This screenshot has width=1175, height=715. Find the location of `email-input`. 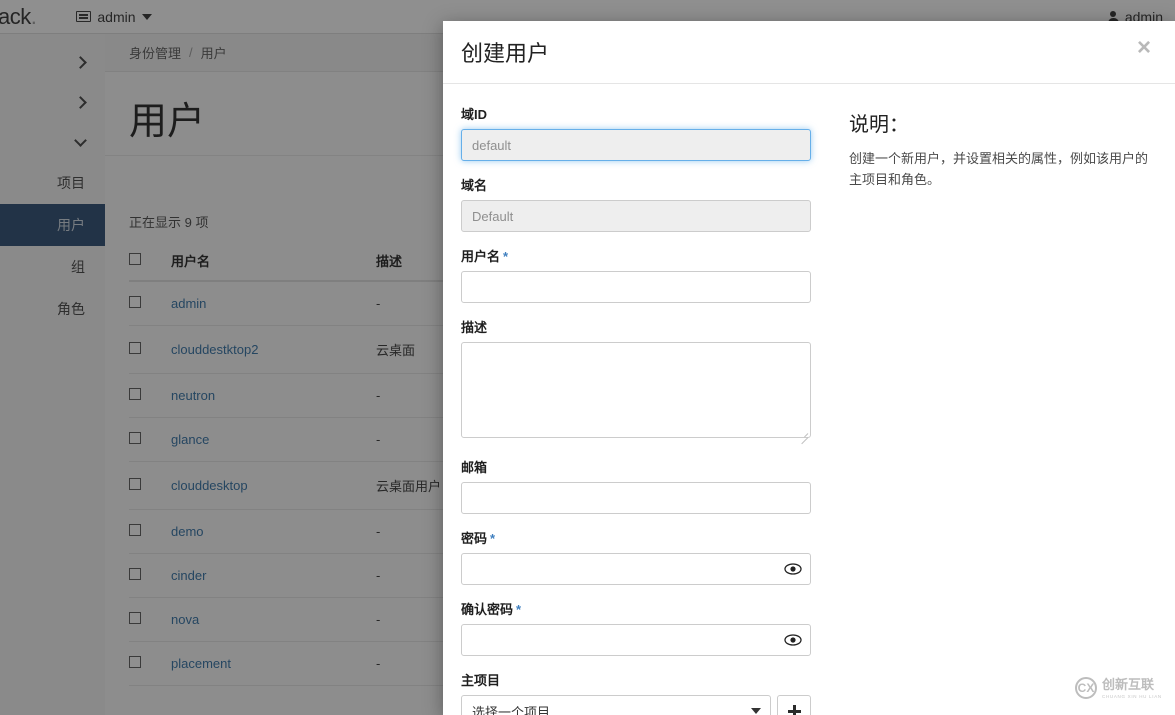

email-input is located at coordinates (636, 498).